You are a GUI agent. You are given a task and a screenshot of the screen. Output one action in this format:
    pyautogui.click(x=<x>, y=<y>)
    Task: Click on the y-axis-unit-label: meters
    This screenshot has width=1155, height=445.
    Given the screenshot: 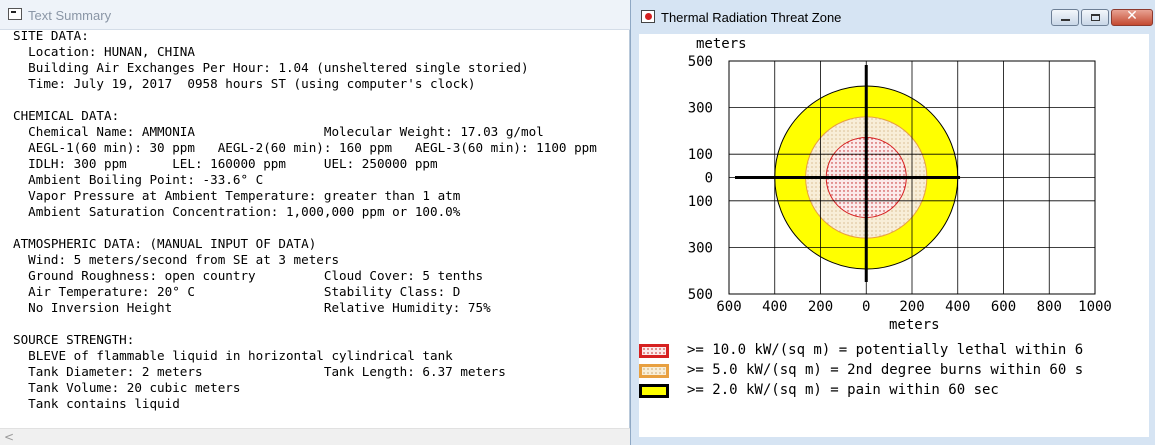 What is the action you would take?
    pyautogui.click(x=721, y=44)
    